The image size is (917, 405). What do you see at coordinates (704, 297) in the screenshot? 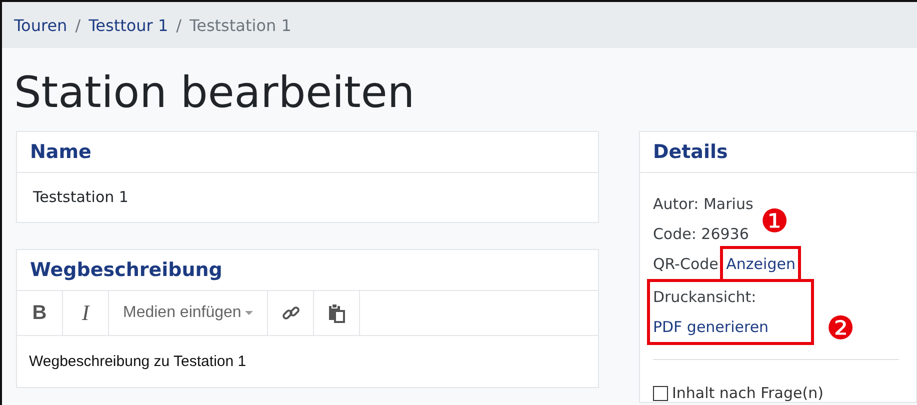
I see `detail-text: Druckansicht:` at bounding box center [704, 297].